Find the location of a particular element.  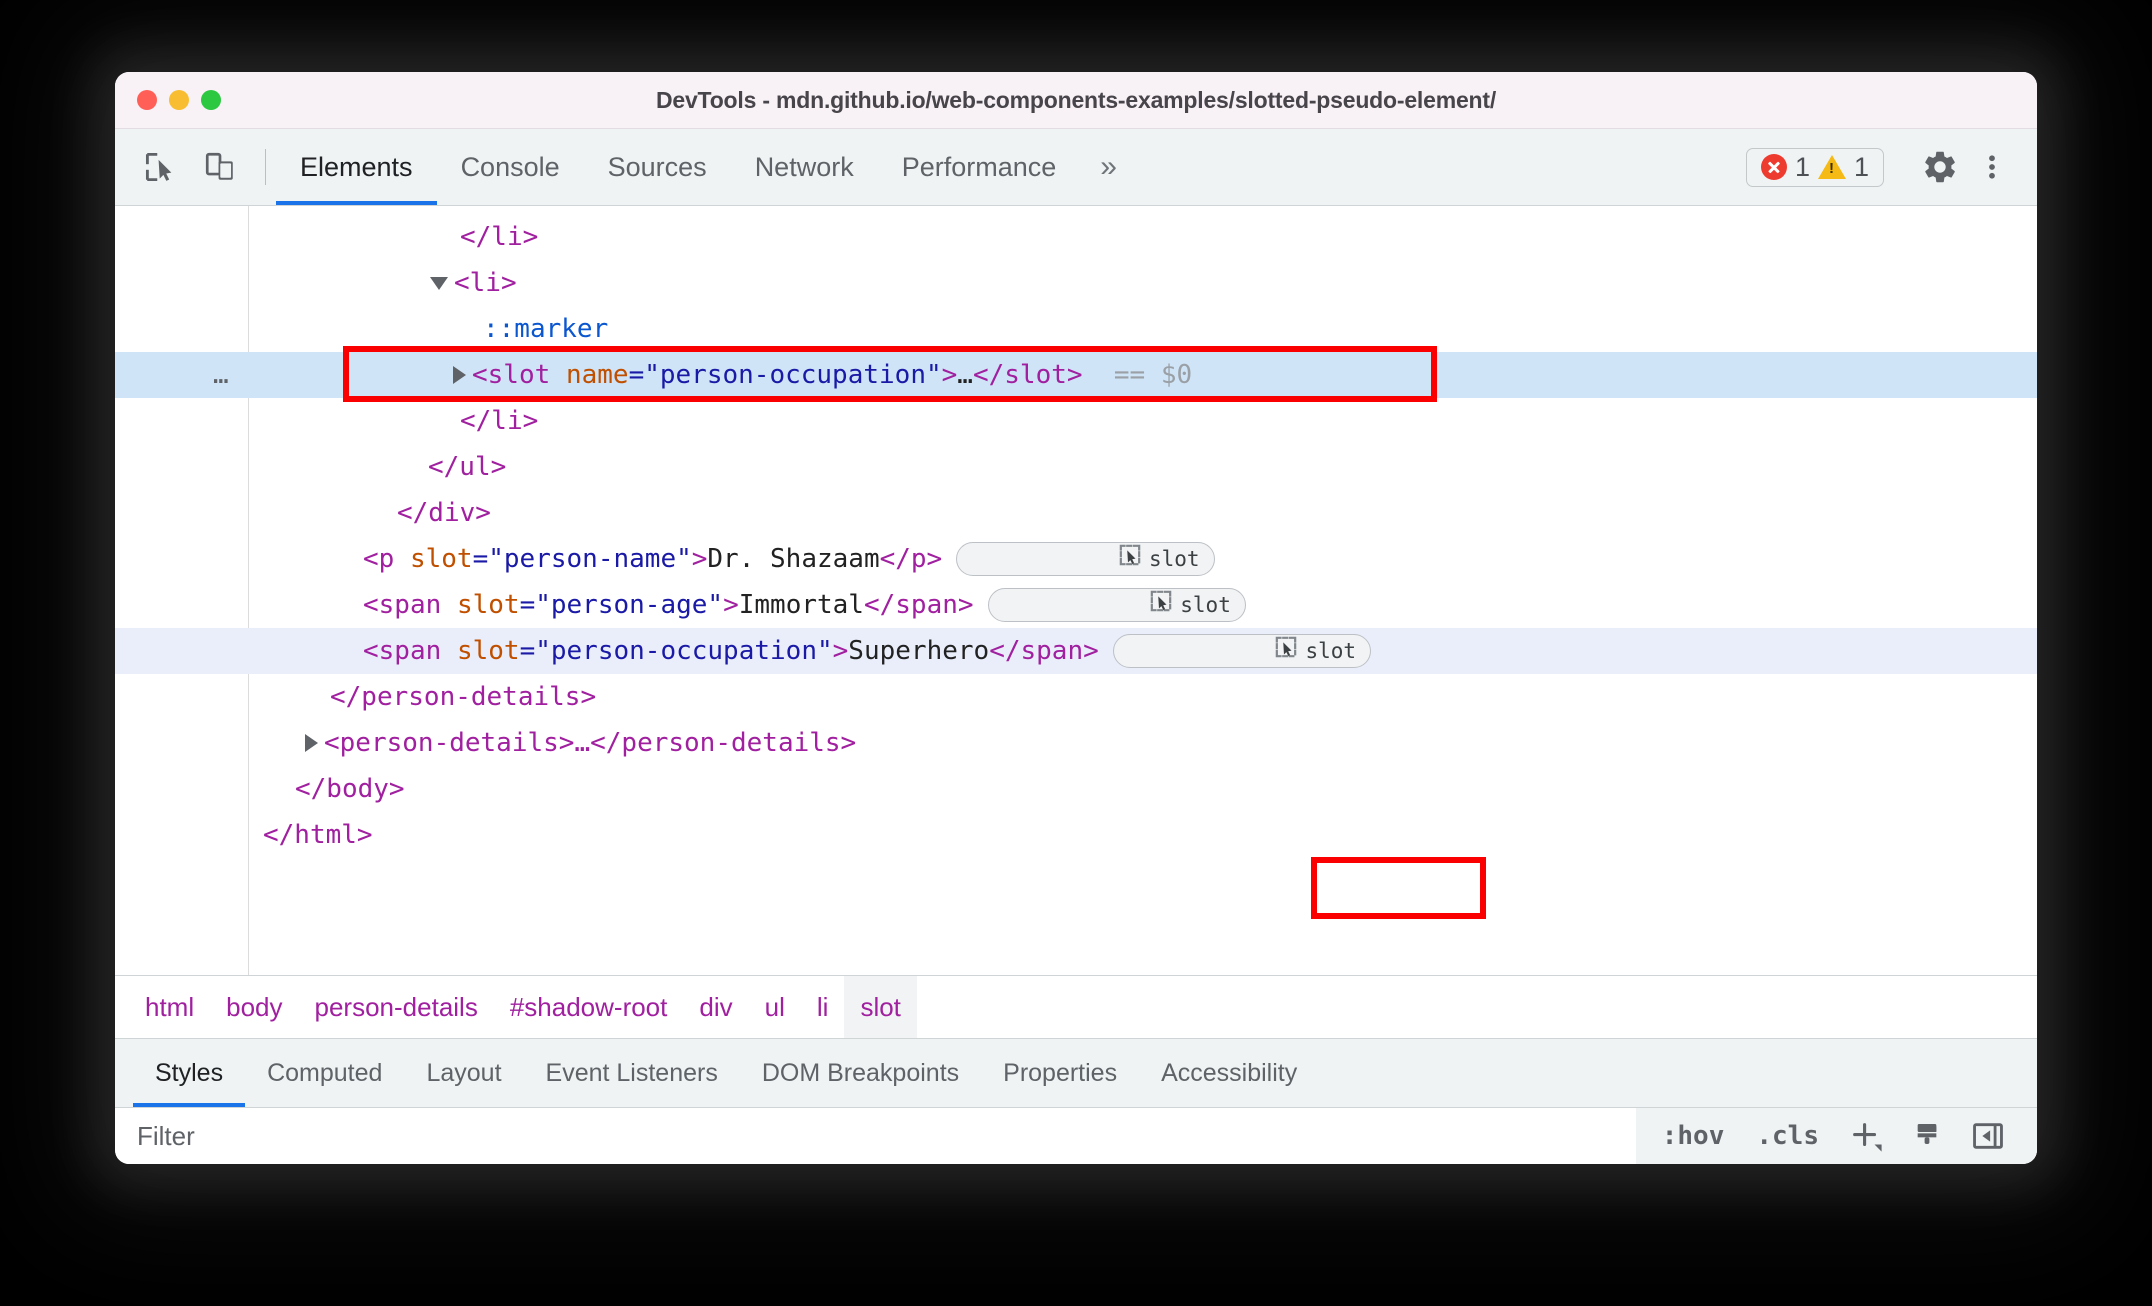

tab-styles: Styles is located at coordinates (189, 1073).